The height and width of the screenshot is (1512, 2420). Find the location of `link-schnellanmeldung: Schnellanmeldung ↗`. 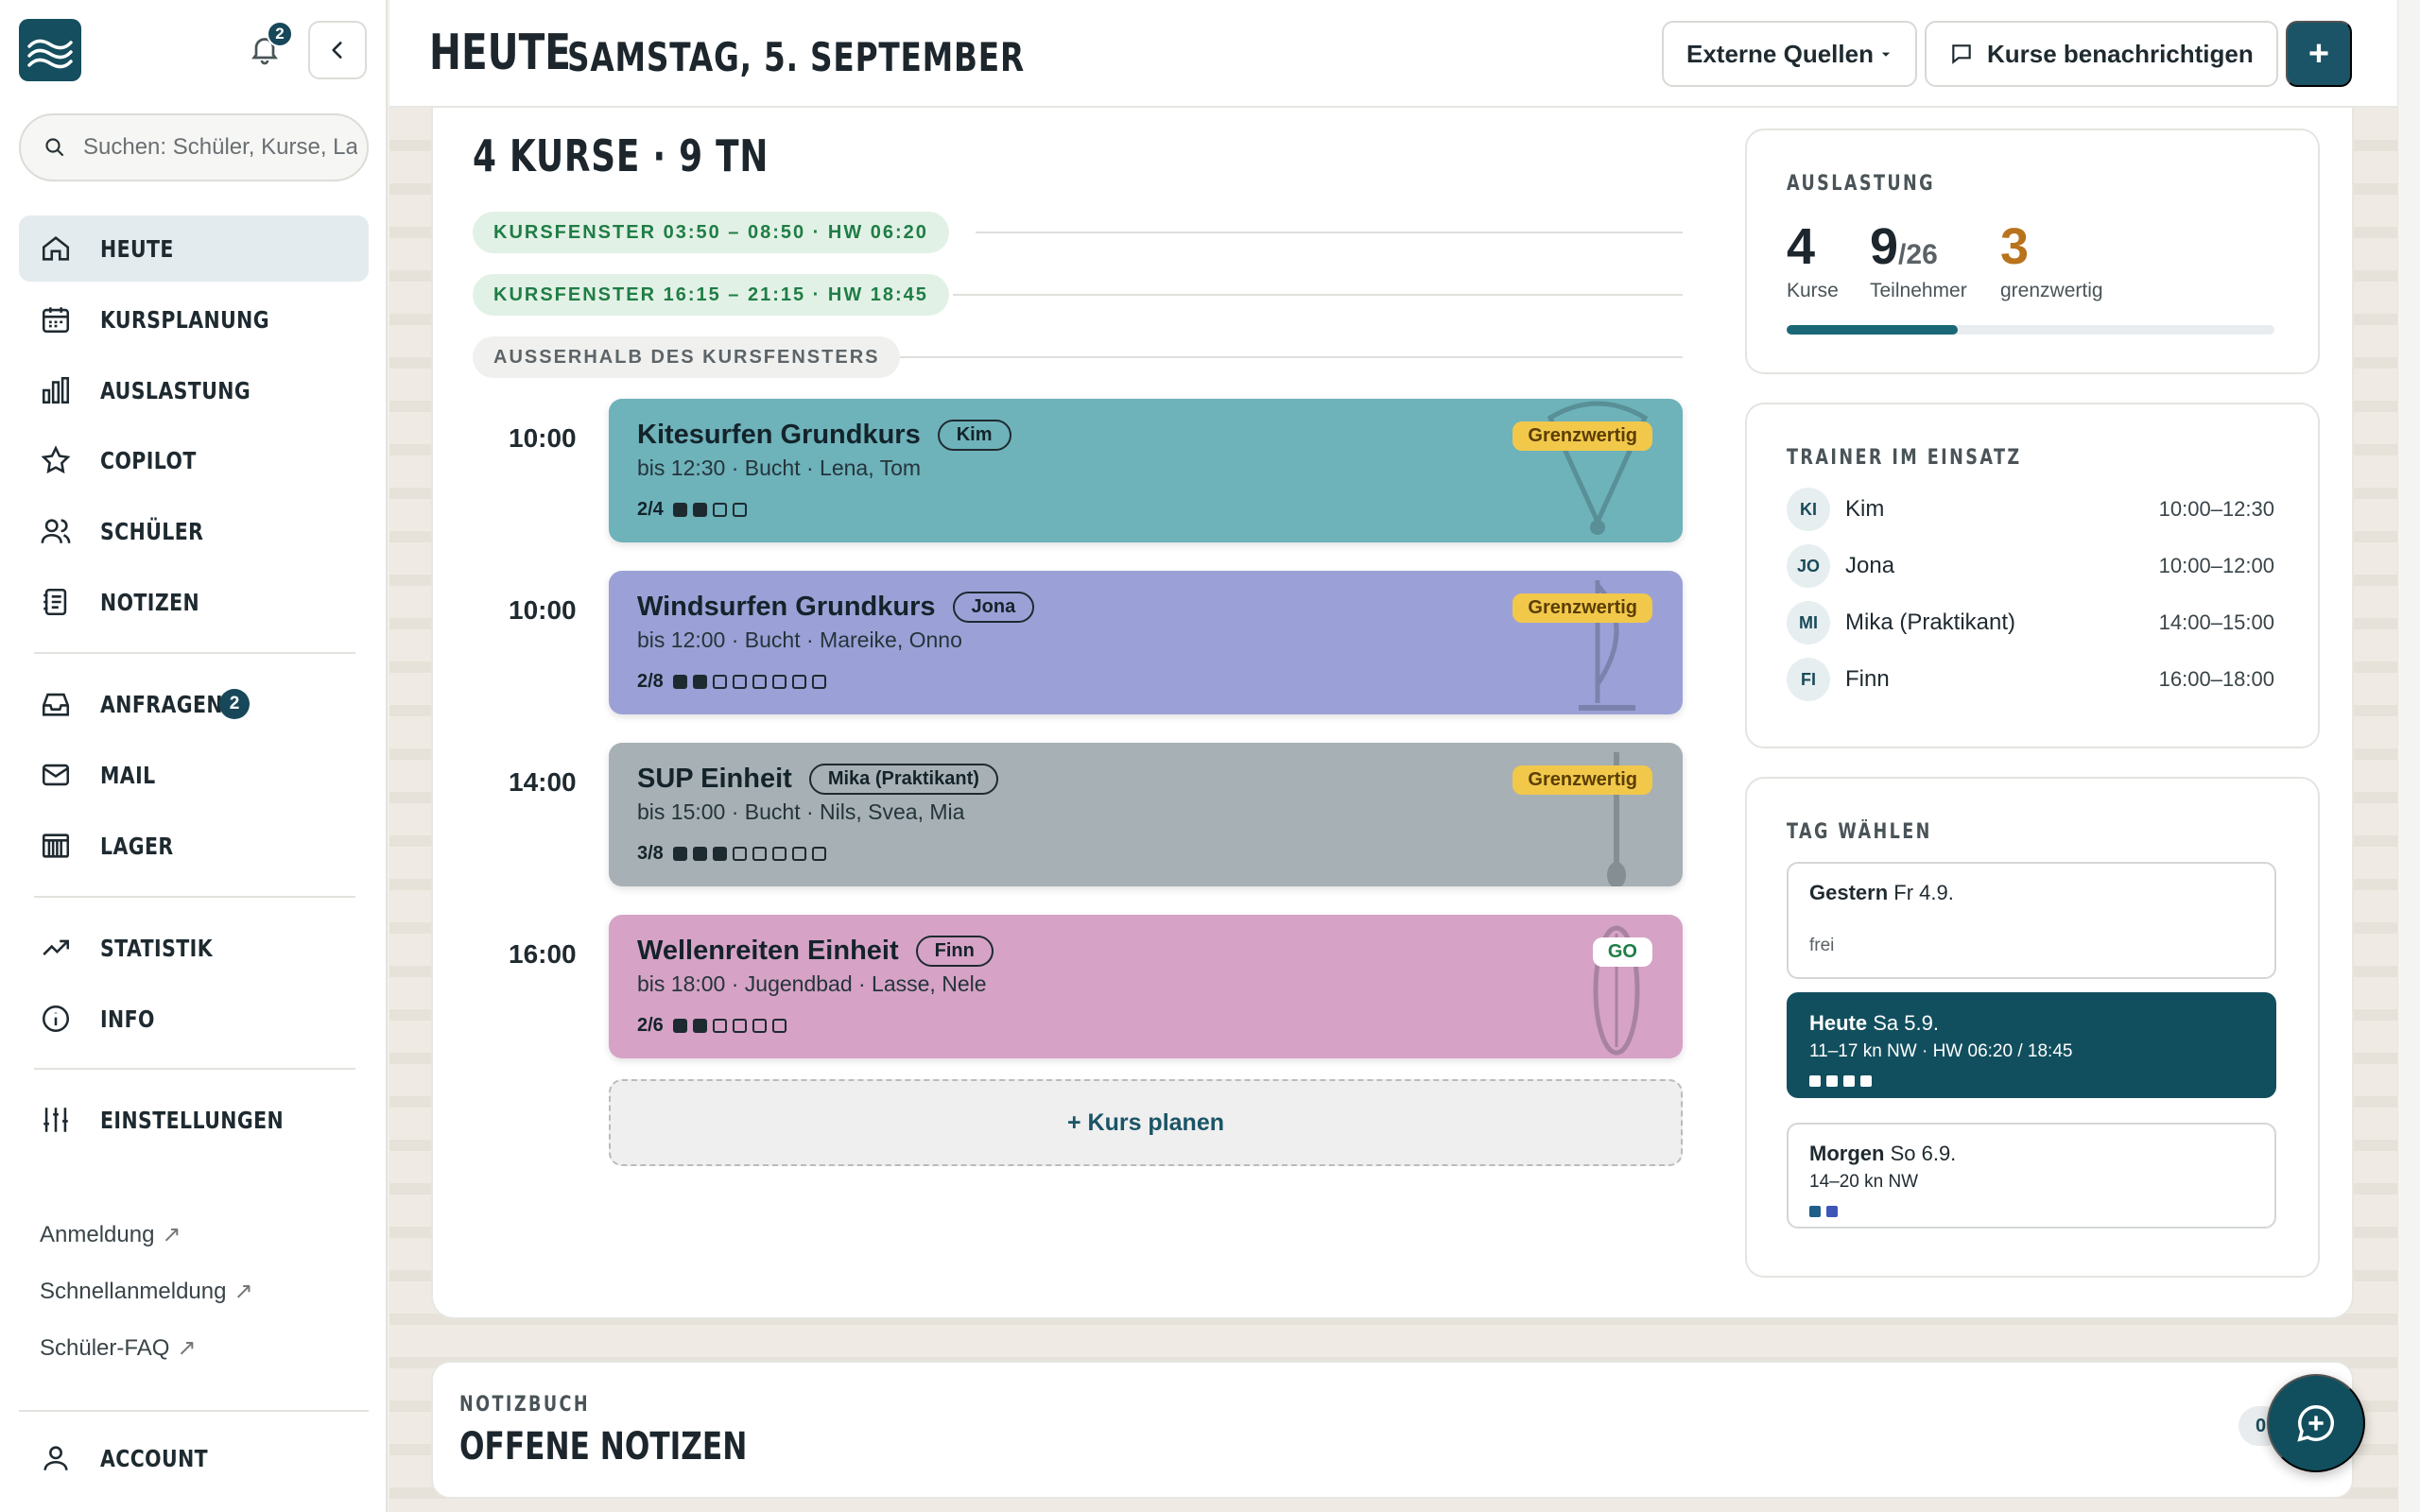

link-schnellanmeldung: Schnellanmeldung ↗ is located at coordinates (146, 1291).